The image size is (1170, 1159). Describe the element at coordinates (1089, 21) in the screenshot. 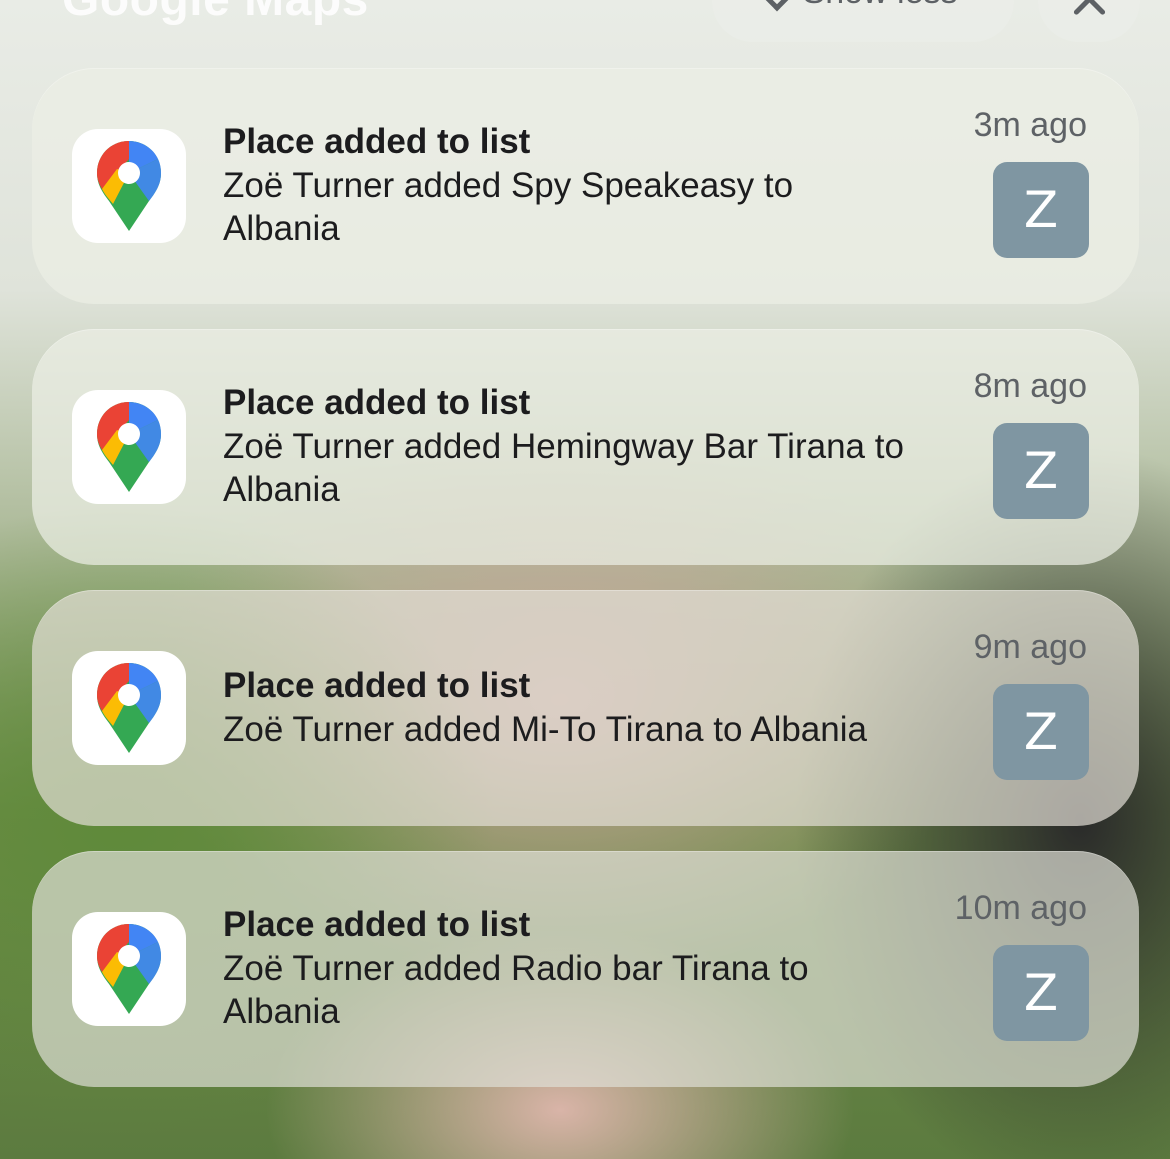

I see `clear-notifications-button` at that location.